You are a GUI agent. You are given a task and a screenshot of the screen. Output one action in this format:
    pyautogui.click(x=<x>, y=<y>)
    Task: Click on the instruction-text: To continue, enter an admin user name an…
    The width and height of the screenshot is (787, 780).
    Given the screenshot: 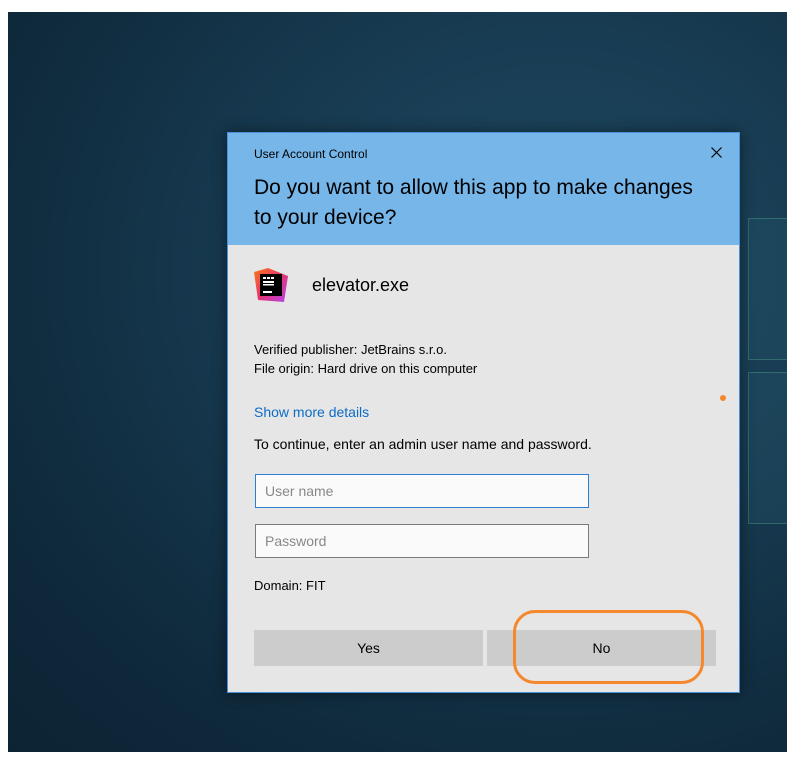 What is the action you would take?
    pyautogui.click(x=423, y=444)
    